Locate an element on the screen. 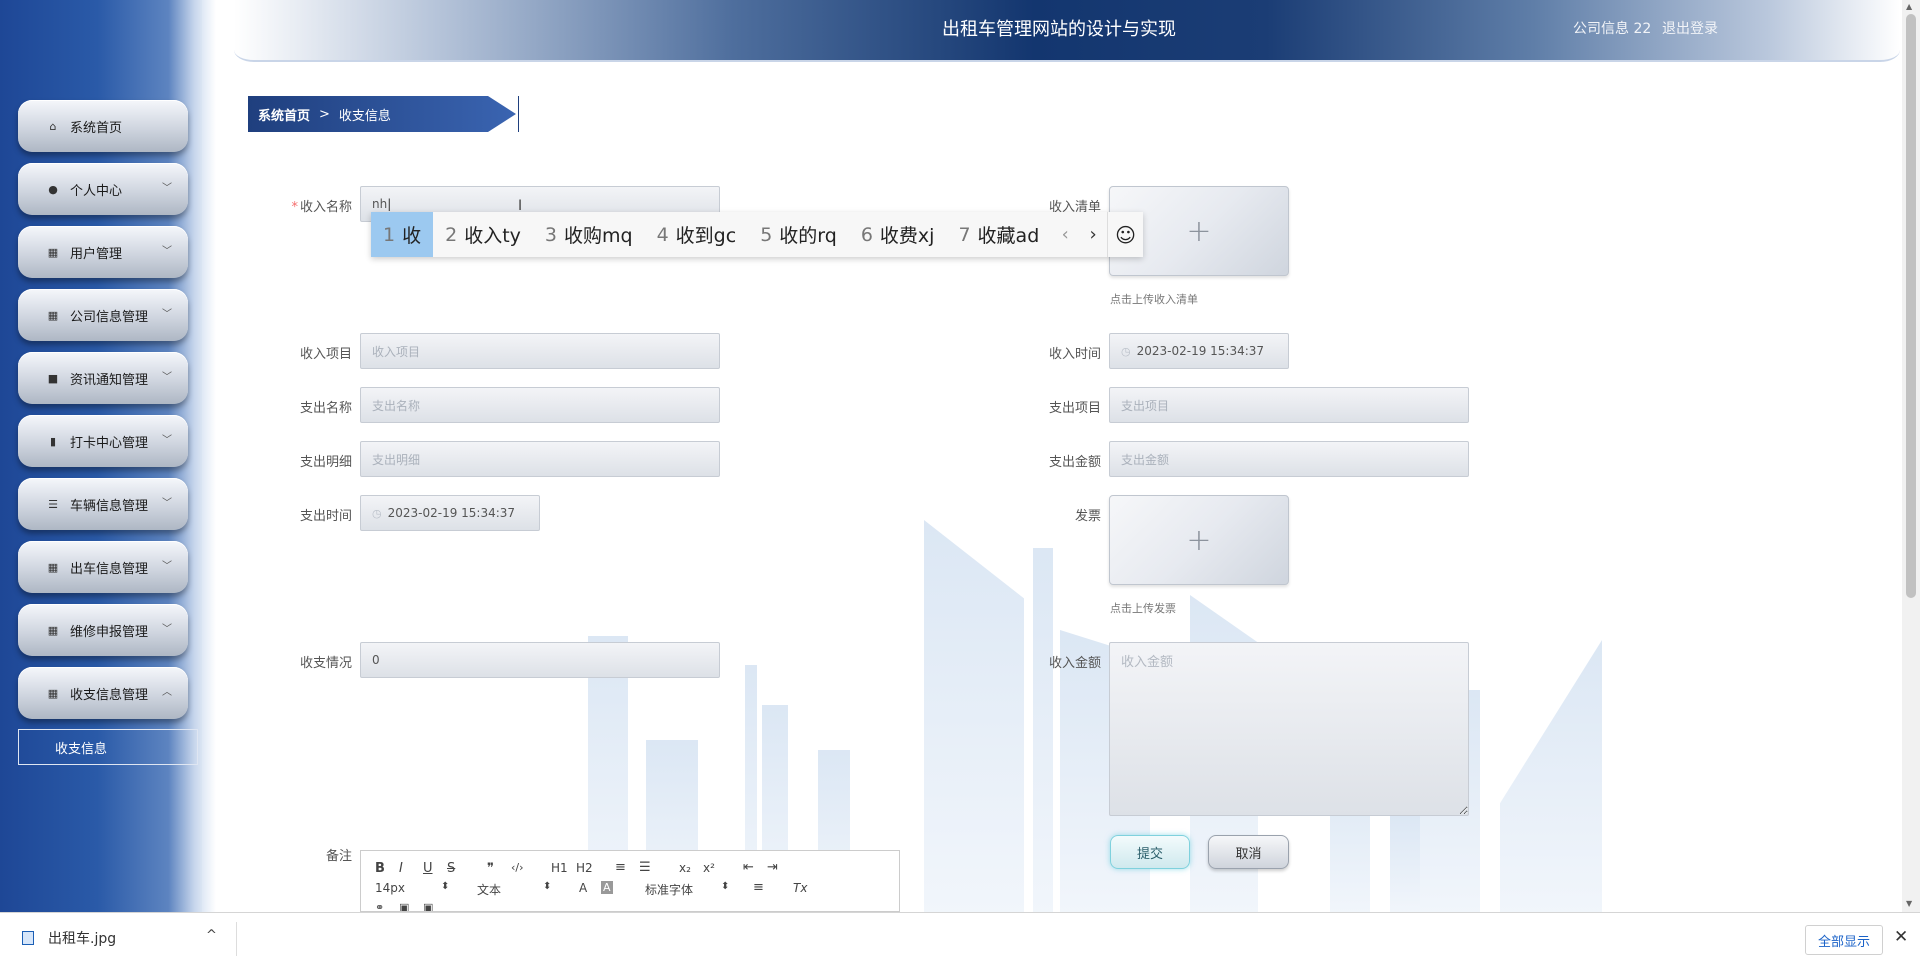  close-icon: ✕ is located at coordinates (1901, 937).